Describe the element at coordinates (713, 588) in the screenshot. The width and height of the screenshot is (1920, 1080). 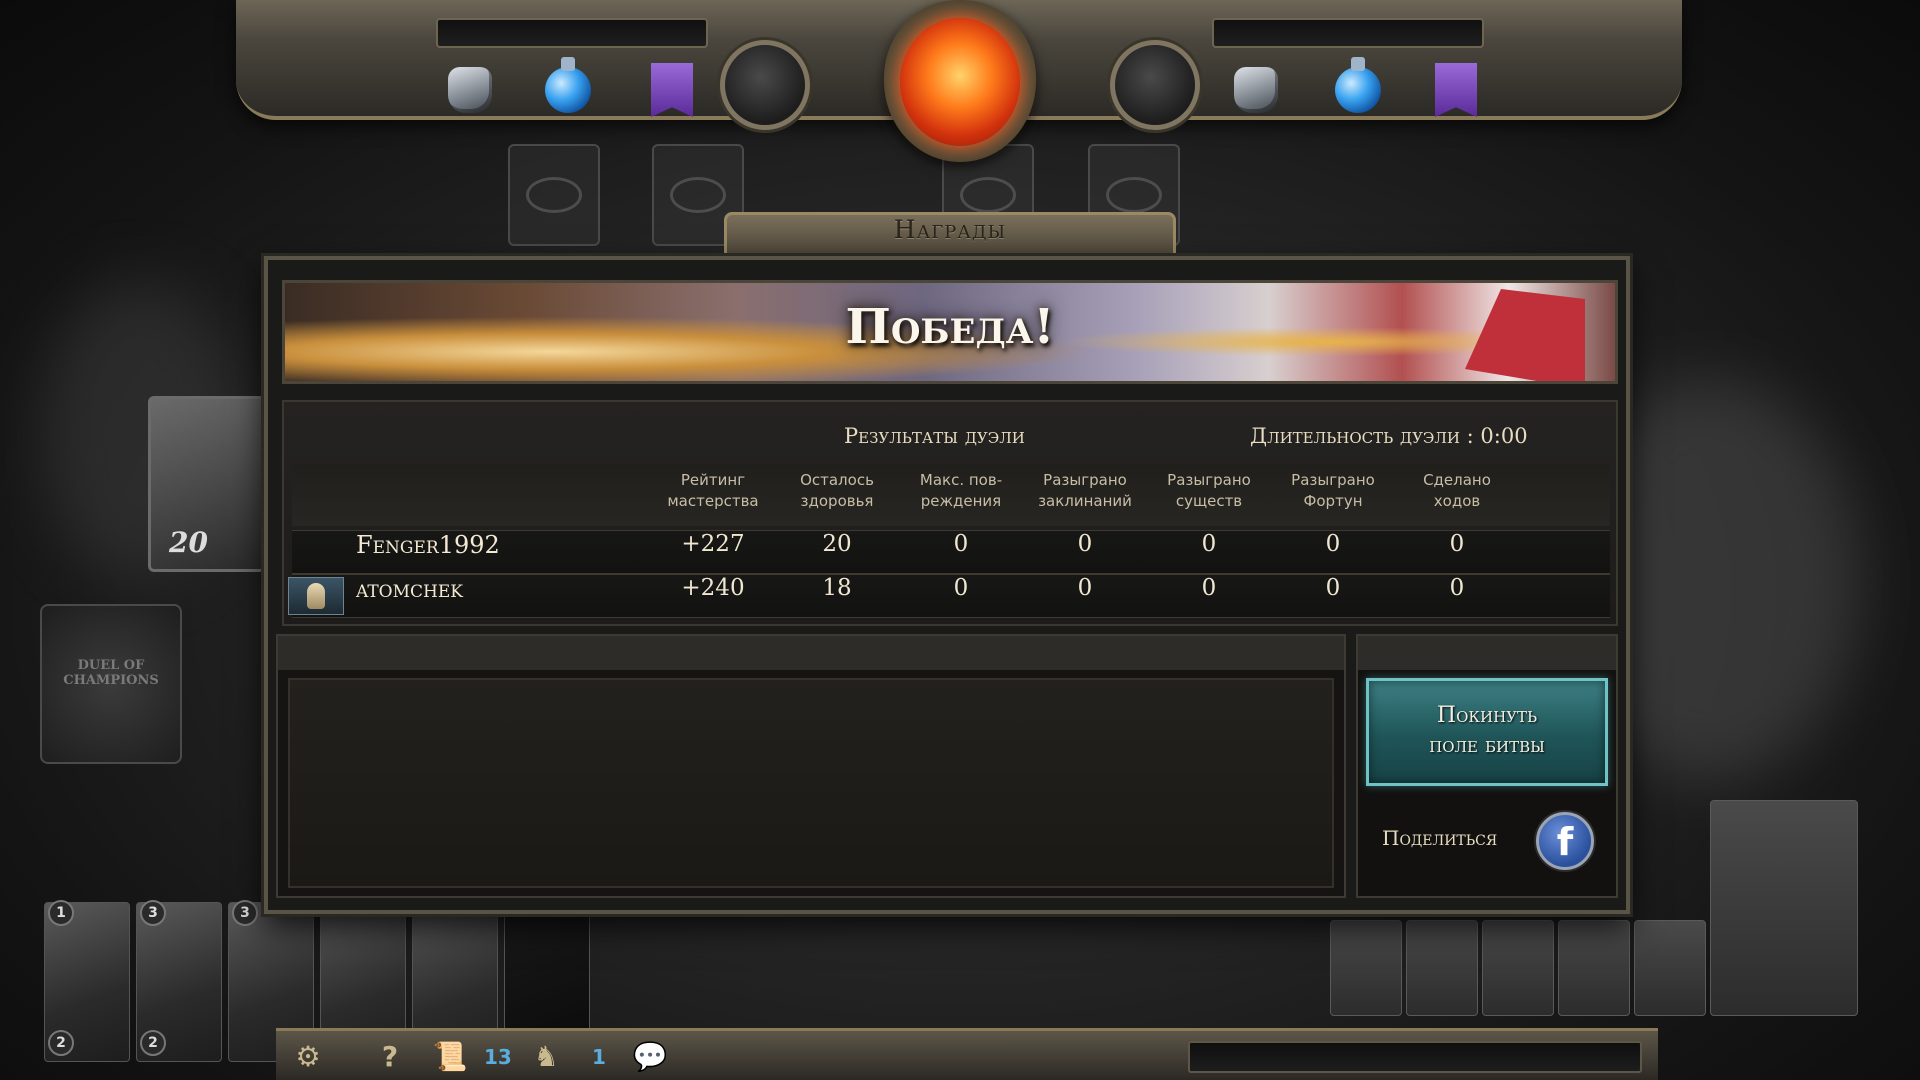
I see `table-cell: +240` at that location.